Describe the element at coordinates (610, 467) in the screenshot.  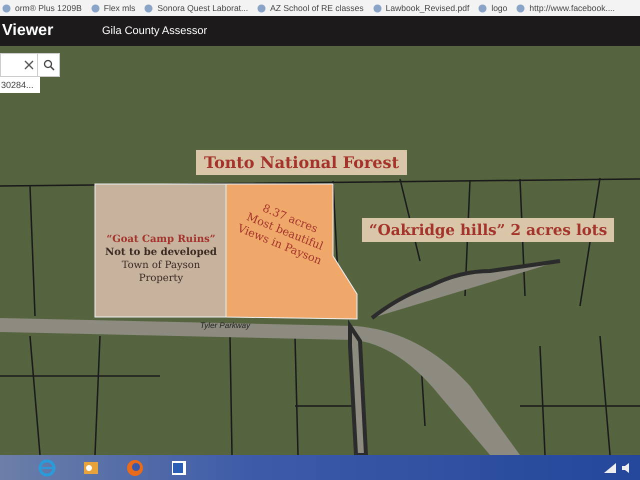
I see `signal-icon` at that location.